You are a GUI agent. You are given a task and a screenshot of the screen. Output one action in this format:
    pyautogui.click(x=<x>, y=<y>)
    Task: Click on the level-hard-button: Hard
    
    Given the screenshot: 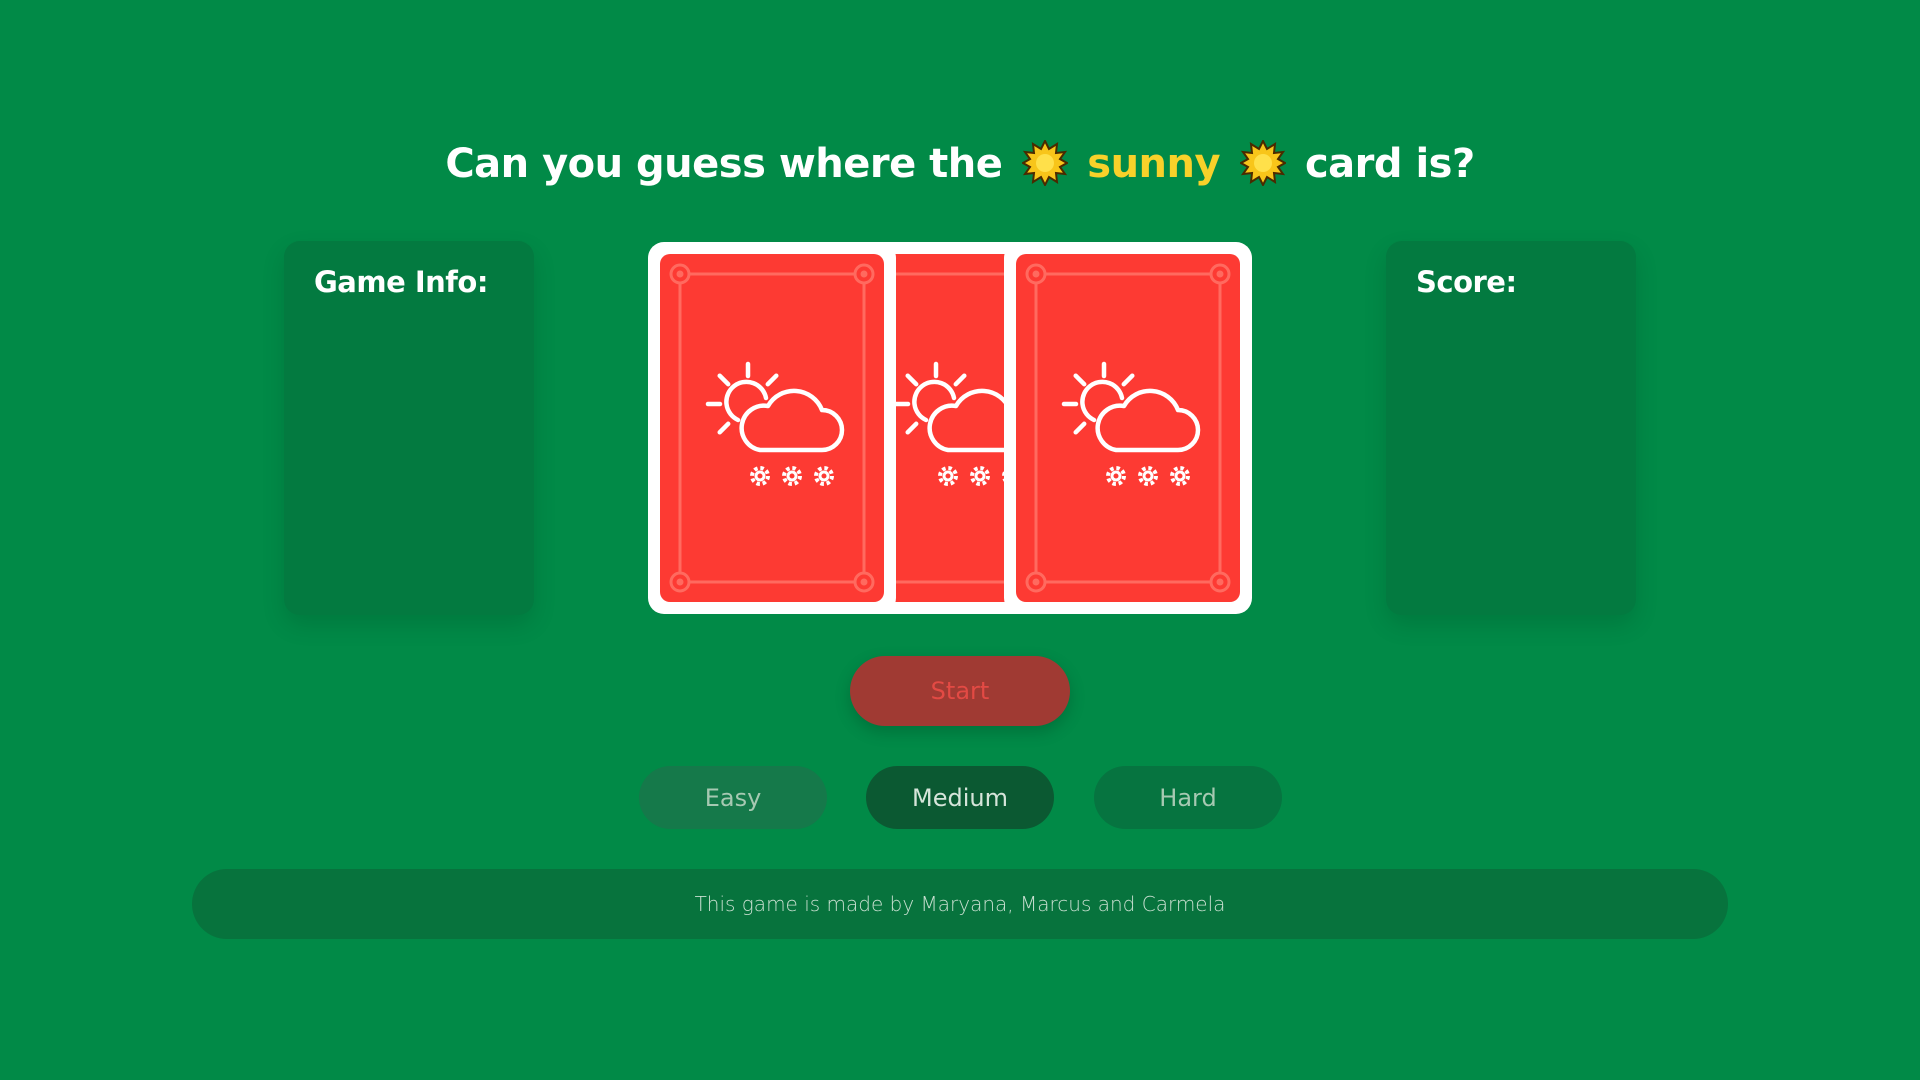 What is the action you would take?
    pyautogui.click(x=1188, y=797)
    